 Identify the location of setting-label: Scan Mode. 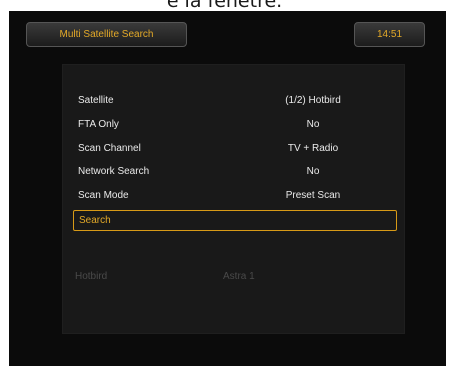
(103, 195).